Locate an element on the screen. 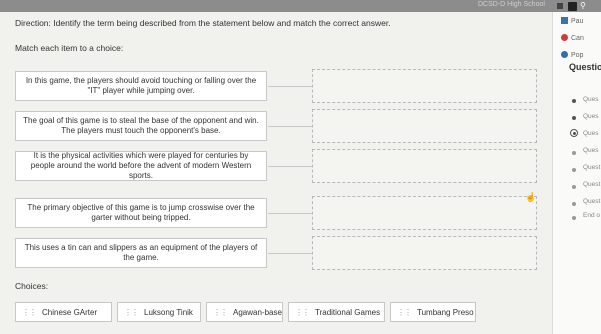  mouse-cursor-icon: ☝ is located at coordinates (531, 197).